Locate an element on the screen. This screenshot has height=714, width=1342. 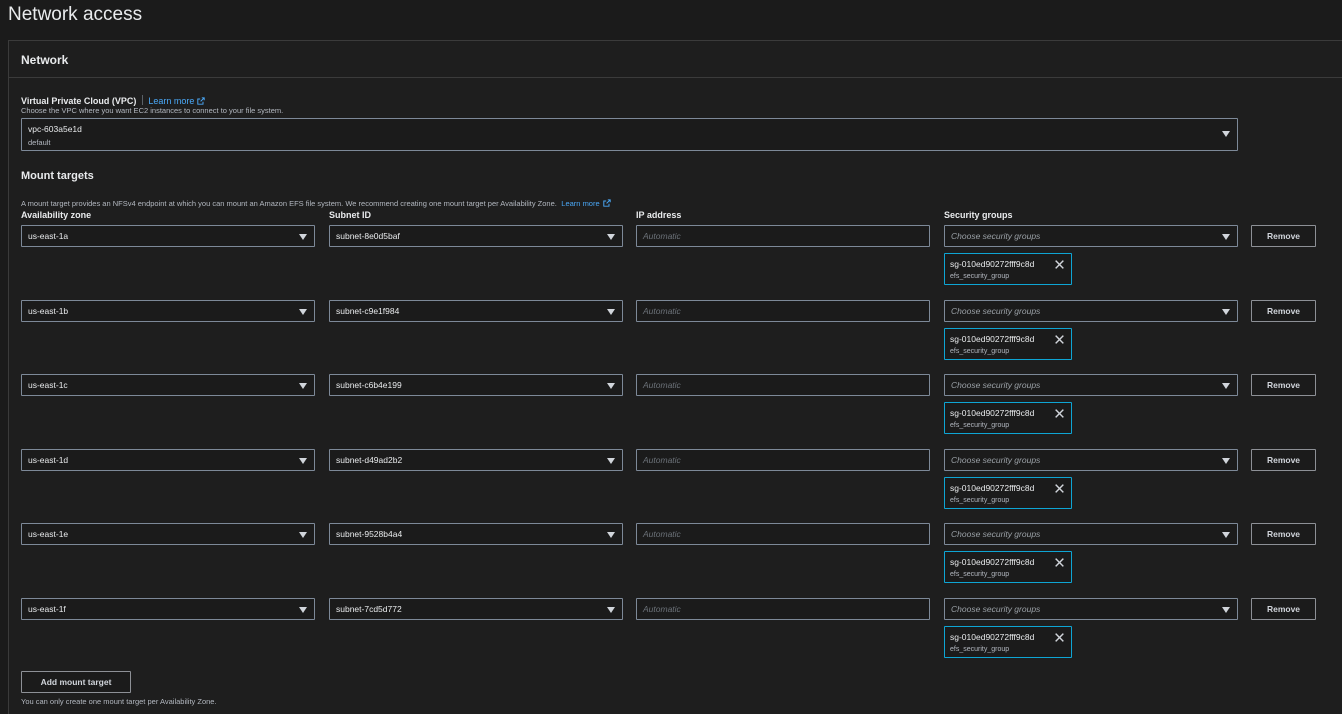
az-select: us-east-1b is located at coordinates (168, 311).